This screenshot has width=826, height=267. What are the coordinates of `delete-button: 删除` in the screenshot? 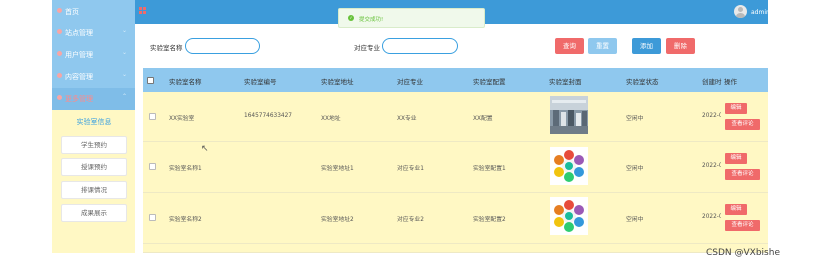 It's located at (680, 46).